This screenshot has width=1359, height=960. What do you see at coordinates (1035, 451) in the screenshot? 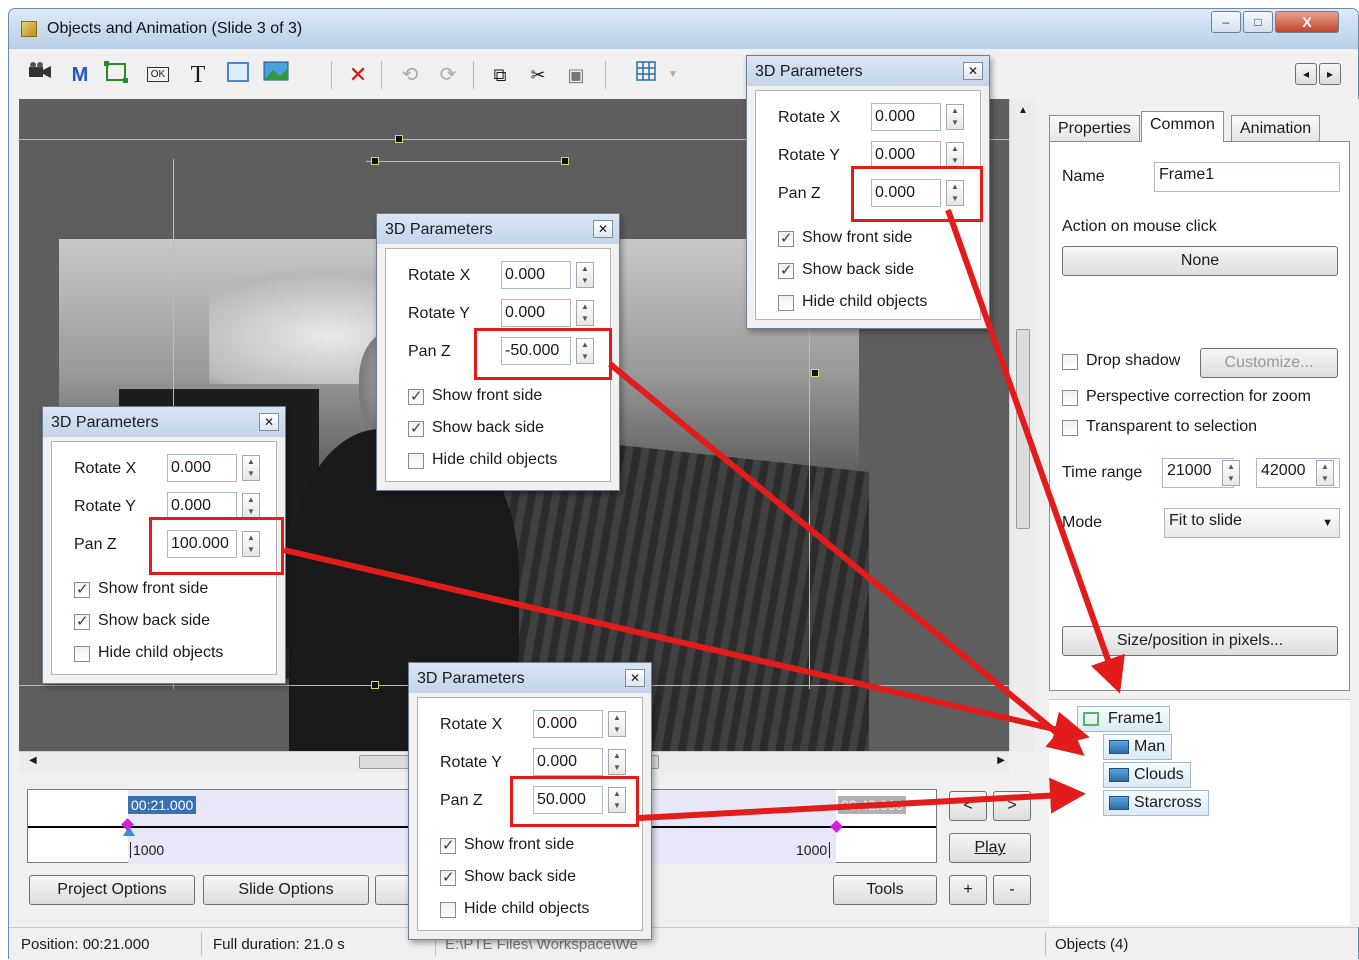
I see `arrow-frame1` at bounding box center [1035, 451].